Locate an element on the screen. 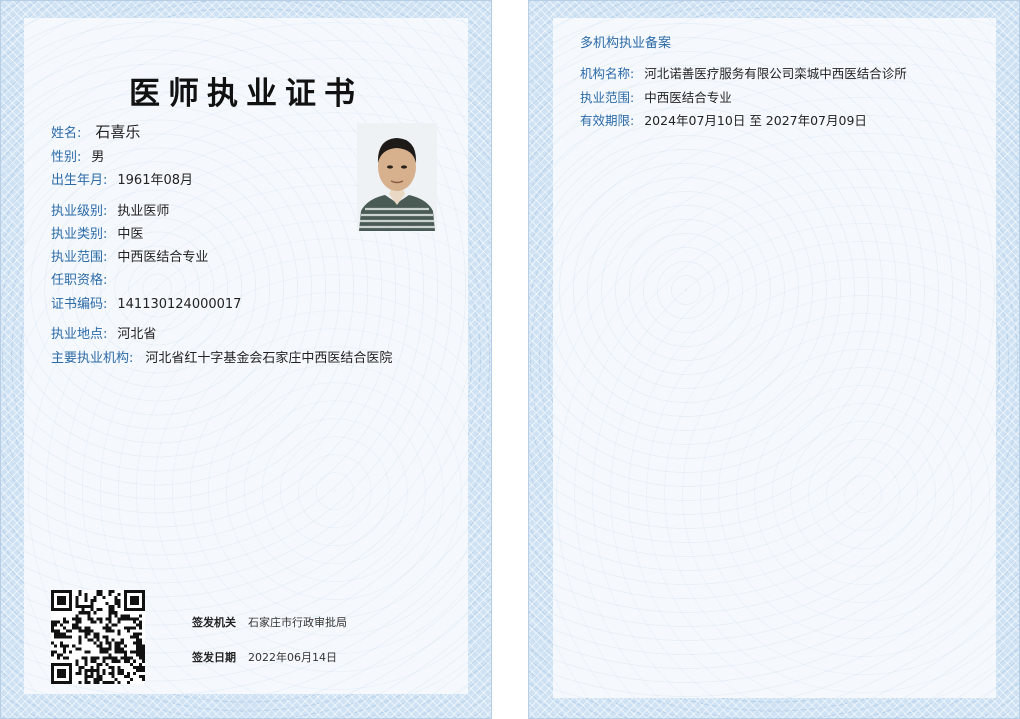 The height and width of the screenshot is (719, 1020). issue-date: 签发日期 2022年06月14日 is located at coordinates (264, 657).